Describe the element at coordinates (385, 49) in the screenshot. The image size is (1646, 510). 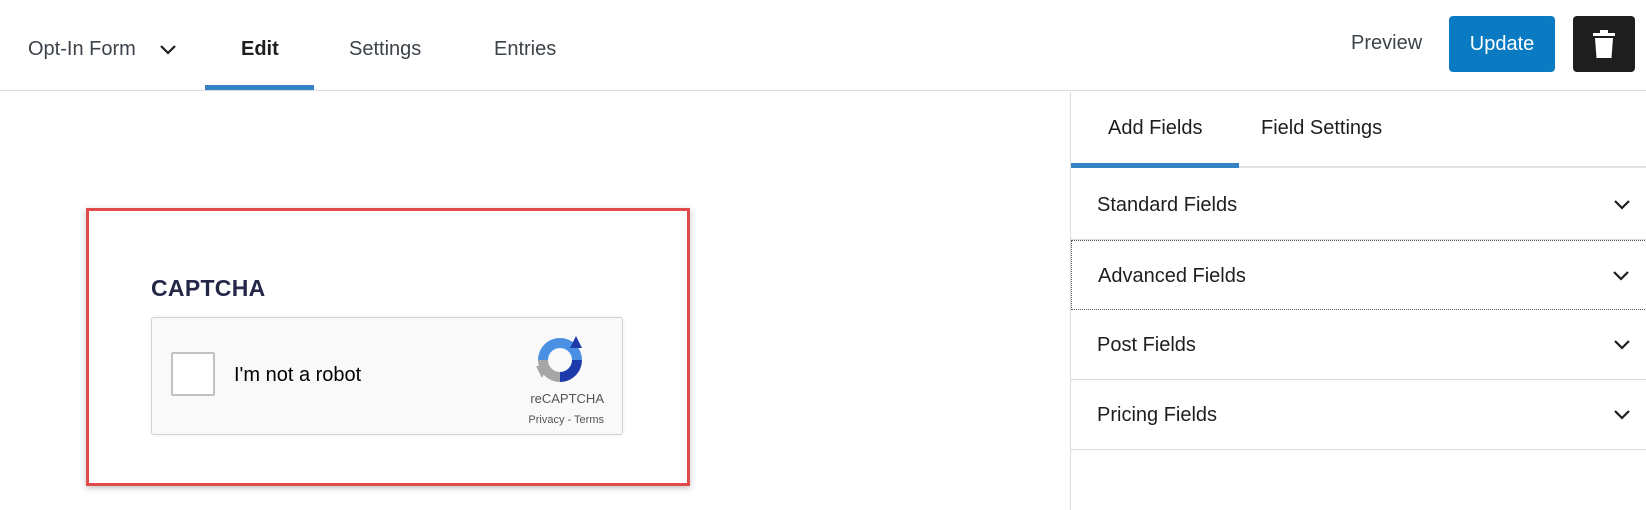
I see `tab-settings: Settings` at that location.